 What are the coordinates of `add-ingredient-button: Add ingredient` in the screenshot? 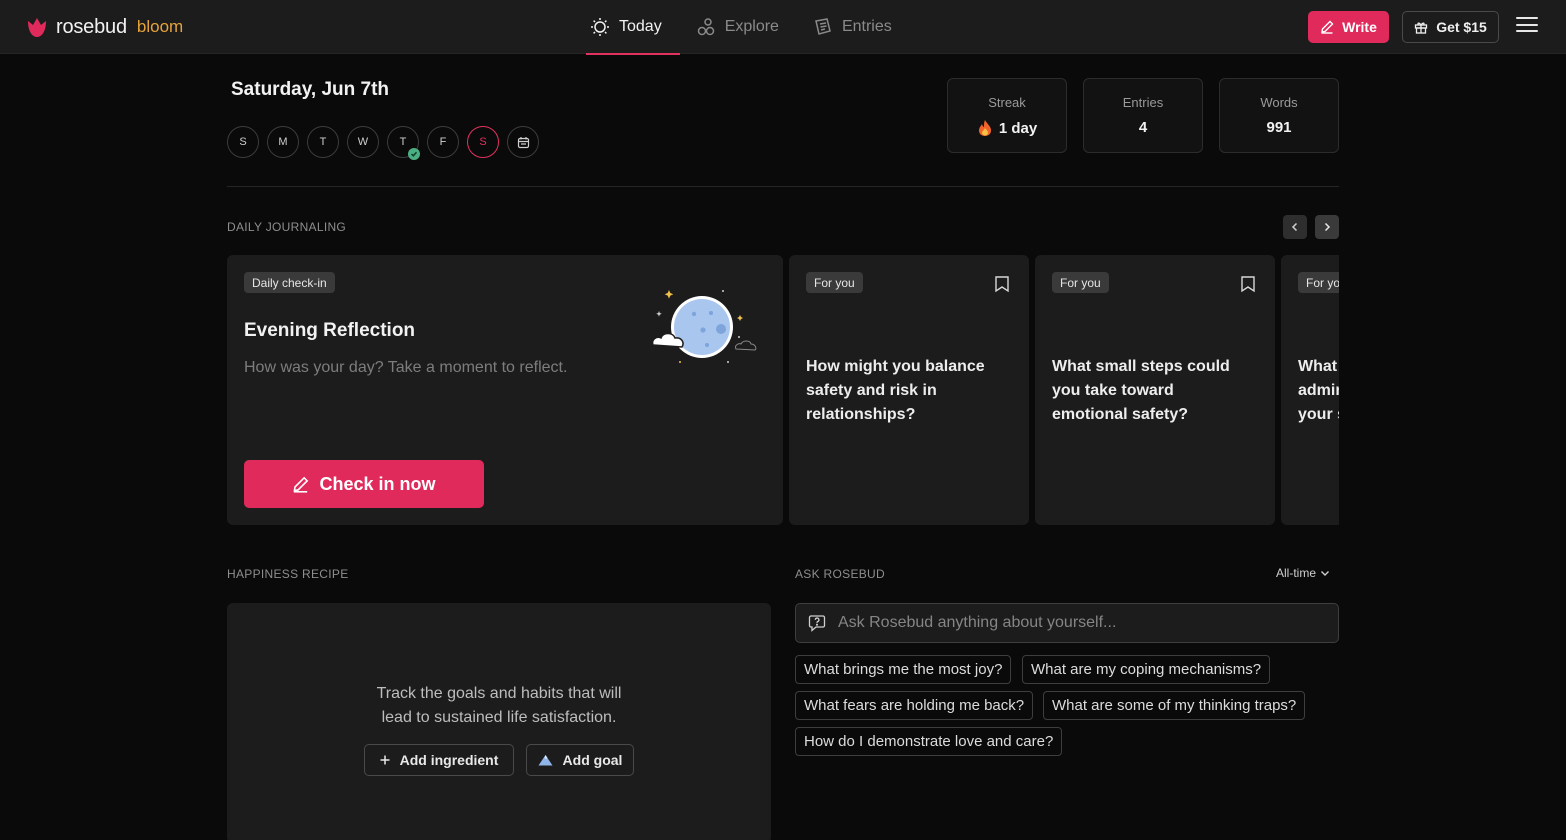 It's located at (439, 760).